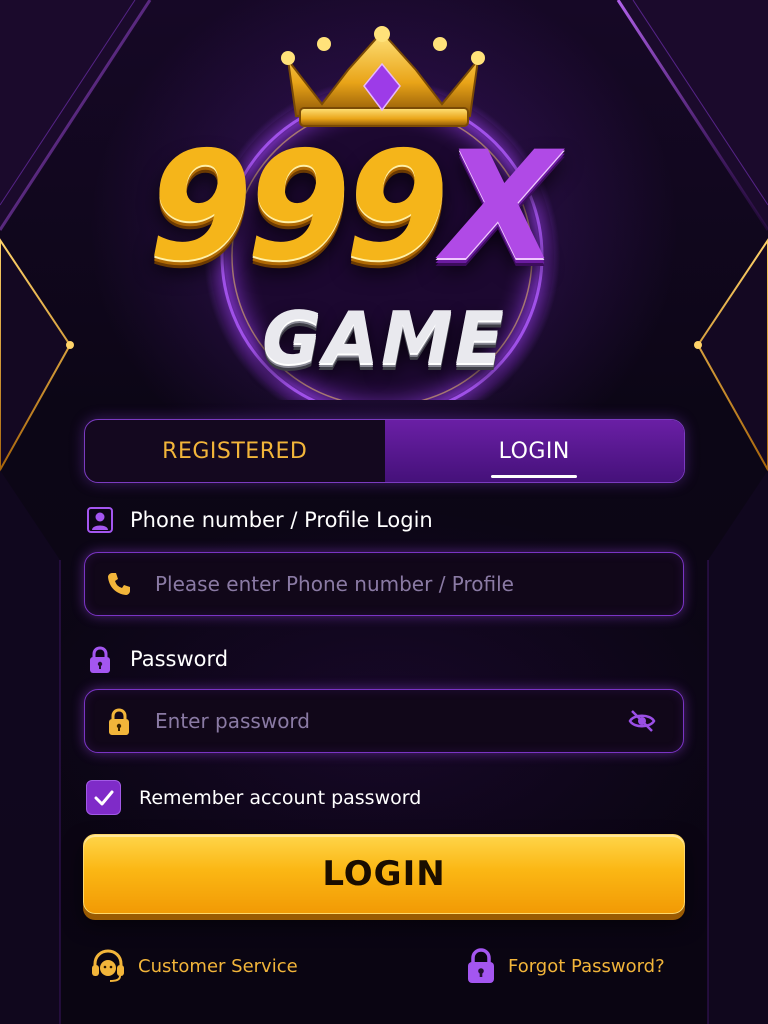 The width and height of the screenshot is (768, 1024). Describe the element at coordinates (298, 207) in the screenshot. I see `logo-999-text: 999` at that location.